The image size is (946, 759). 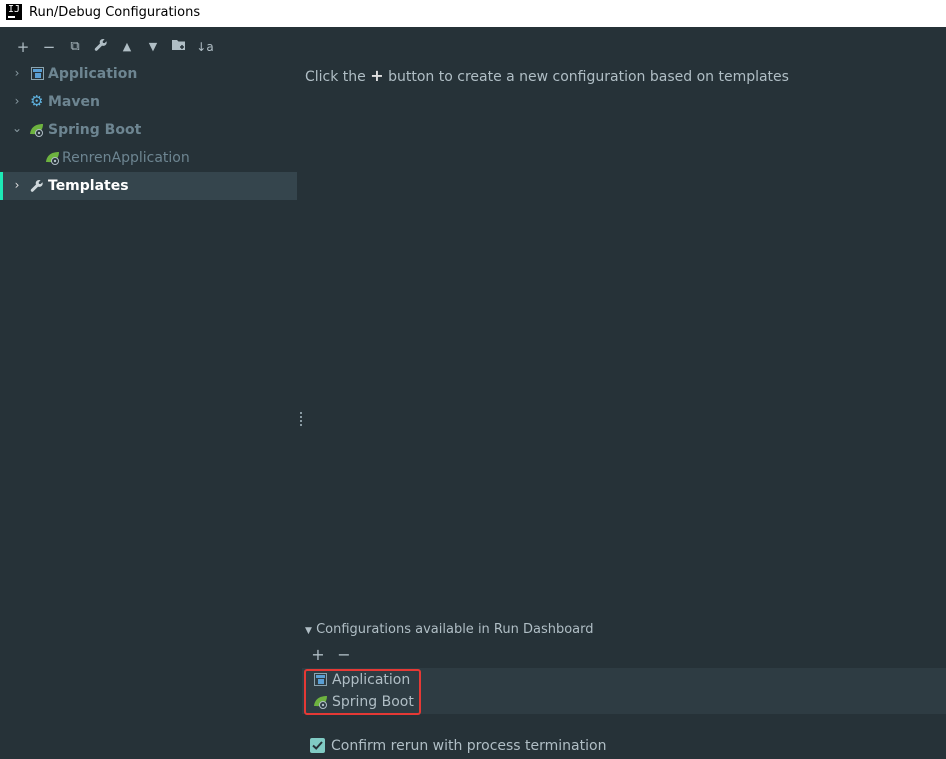 I want to click on confirm-rerun-label: Confirm rerun with process termination, so click(x=468, y=746).